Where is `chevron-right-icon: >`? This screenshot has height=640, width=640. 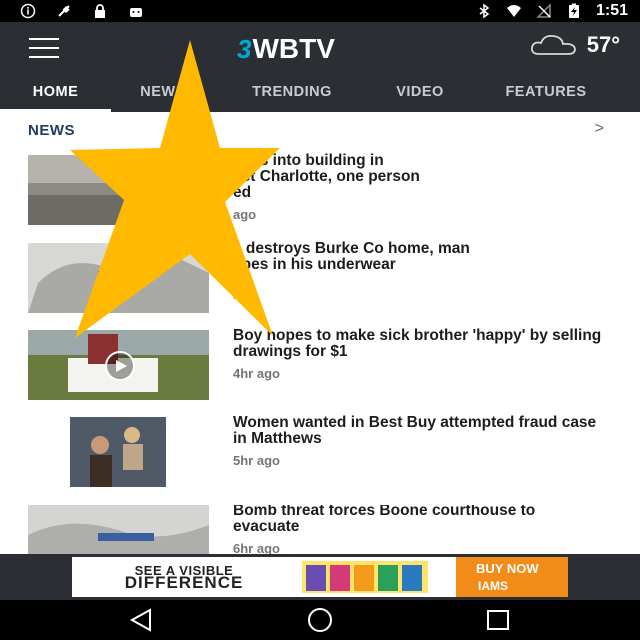 chevron-right-icon: > is located at coordinates (599, 129).